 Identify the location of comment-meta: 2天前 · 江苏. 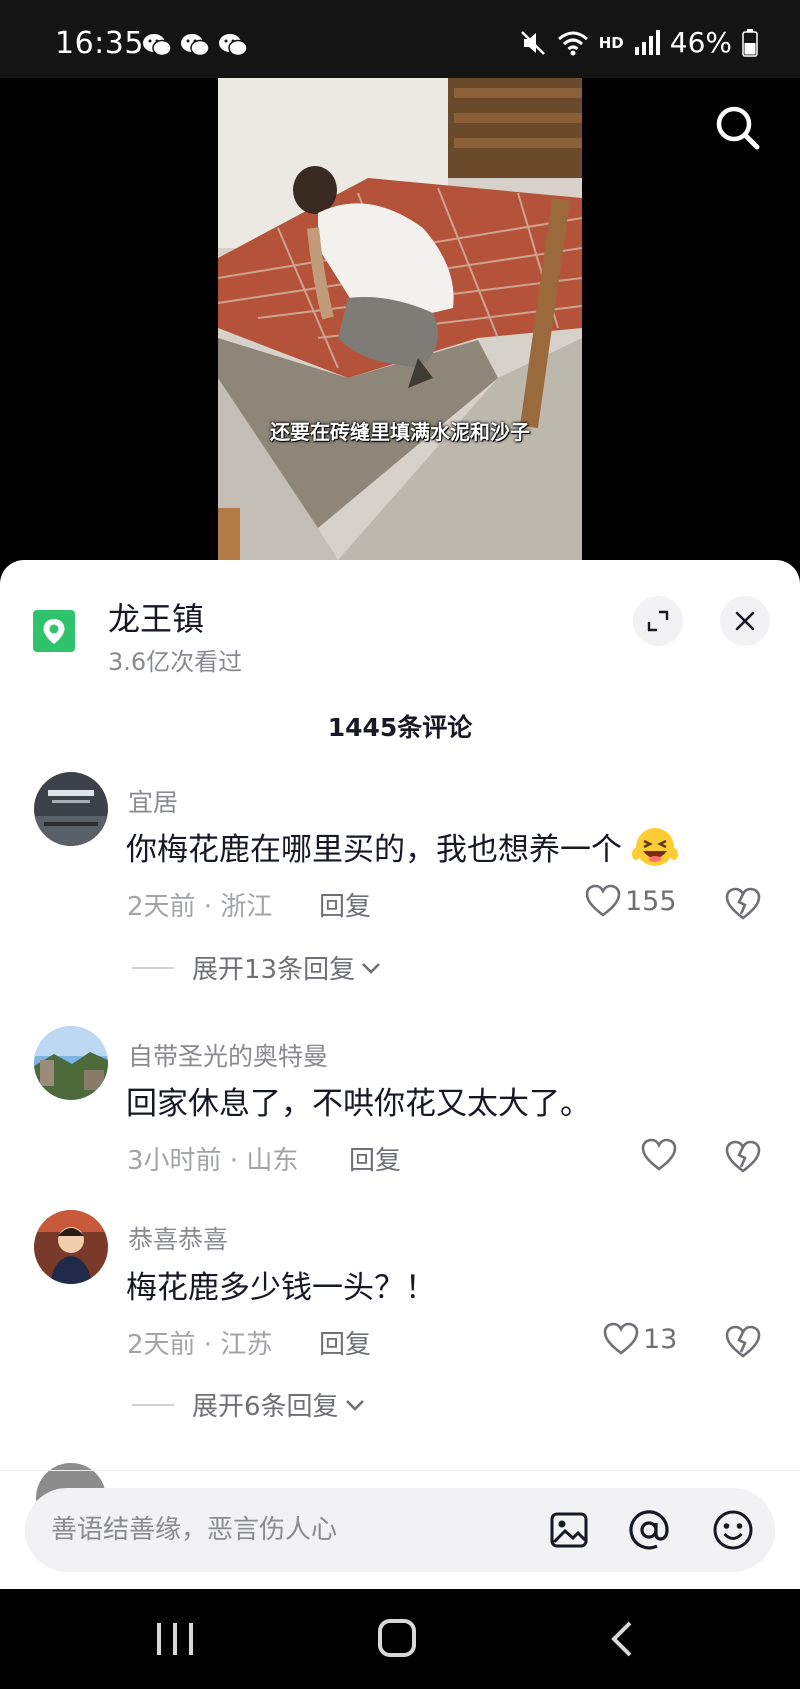
(200, 1345).